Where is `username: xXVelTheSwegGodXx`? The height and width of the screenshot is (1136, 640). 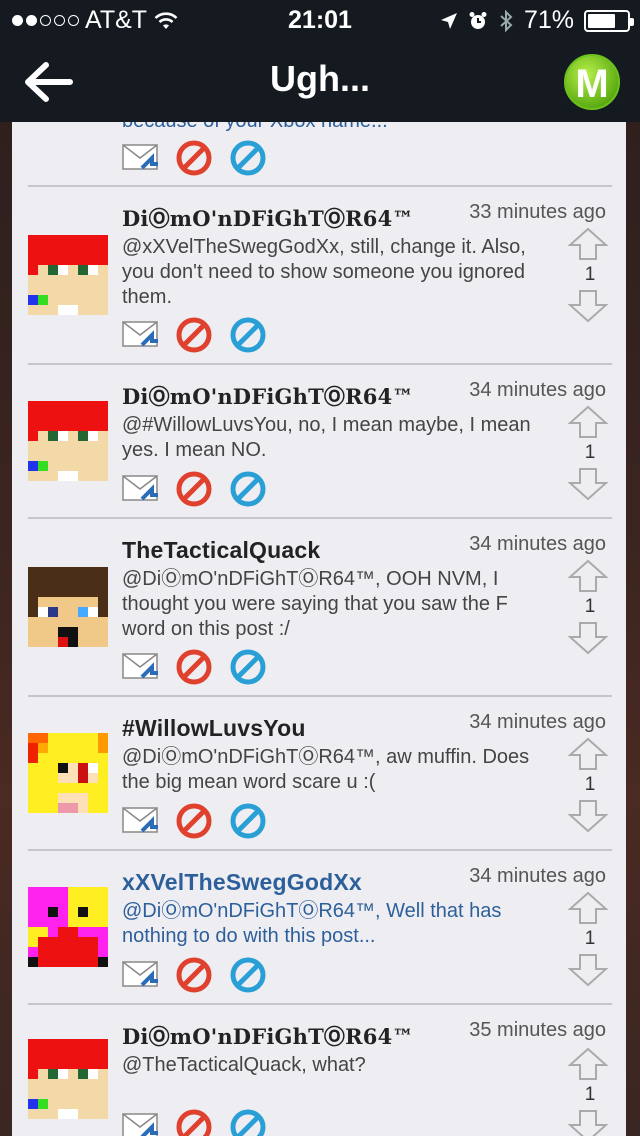
username: xXVelTheSwegGodXx is located at coordinates (242, 882).